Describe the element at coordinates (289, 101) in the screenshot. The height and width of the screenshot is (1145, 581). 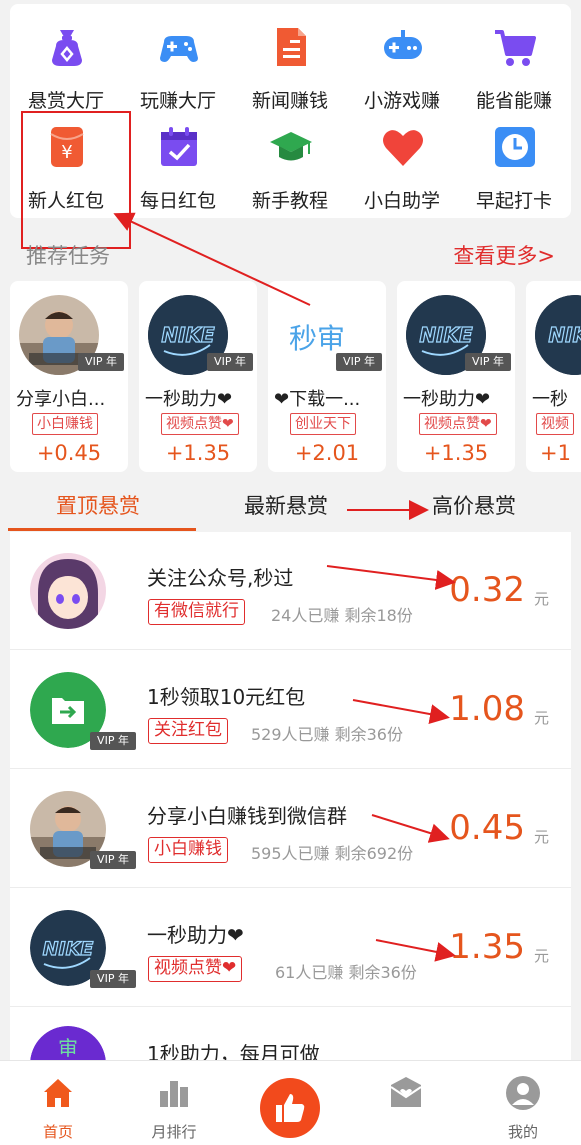
I see `grid-label: 新闻赚钱` at that location.